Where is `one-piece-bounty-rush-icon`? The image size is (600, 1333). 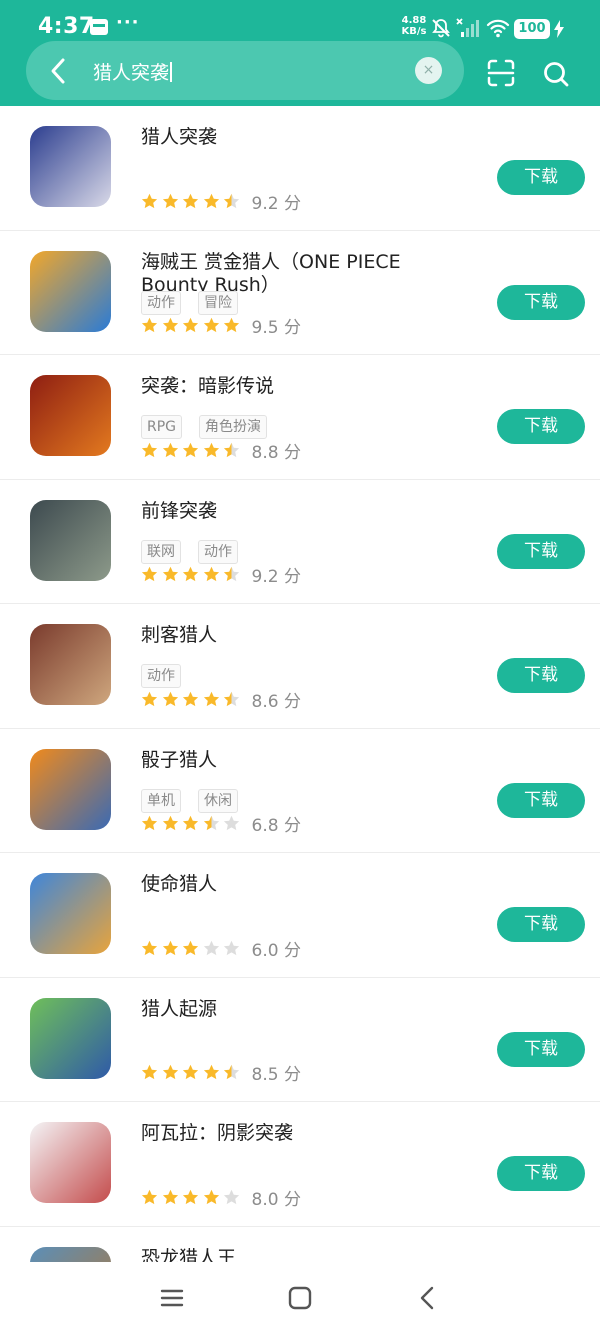
one-piece-bounty-rush-icon is located at coordinates (70, 291).